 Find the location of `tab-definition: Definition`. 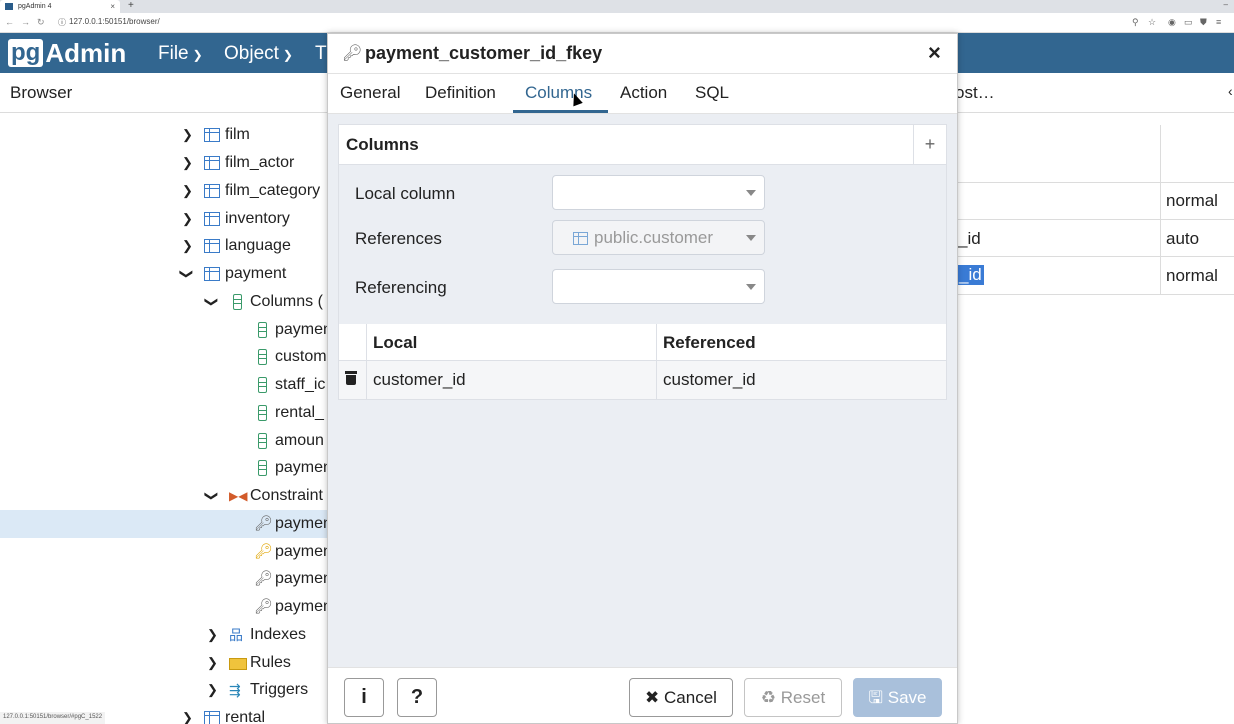

tab-definition: Definition is located at coordinates (460, 93).